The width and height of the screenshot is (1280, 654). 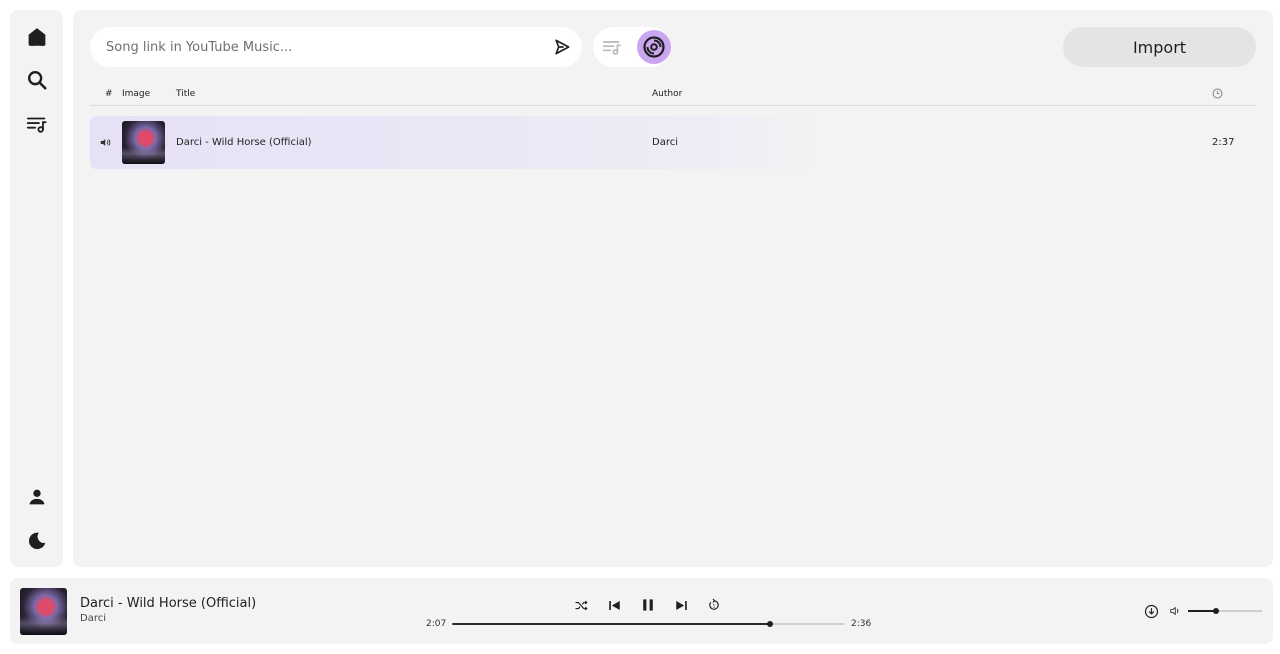 I want to click on shuffle-icon, so click(x=581, y=605).